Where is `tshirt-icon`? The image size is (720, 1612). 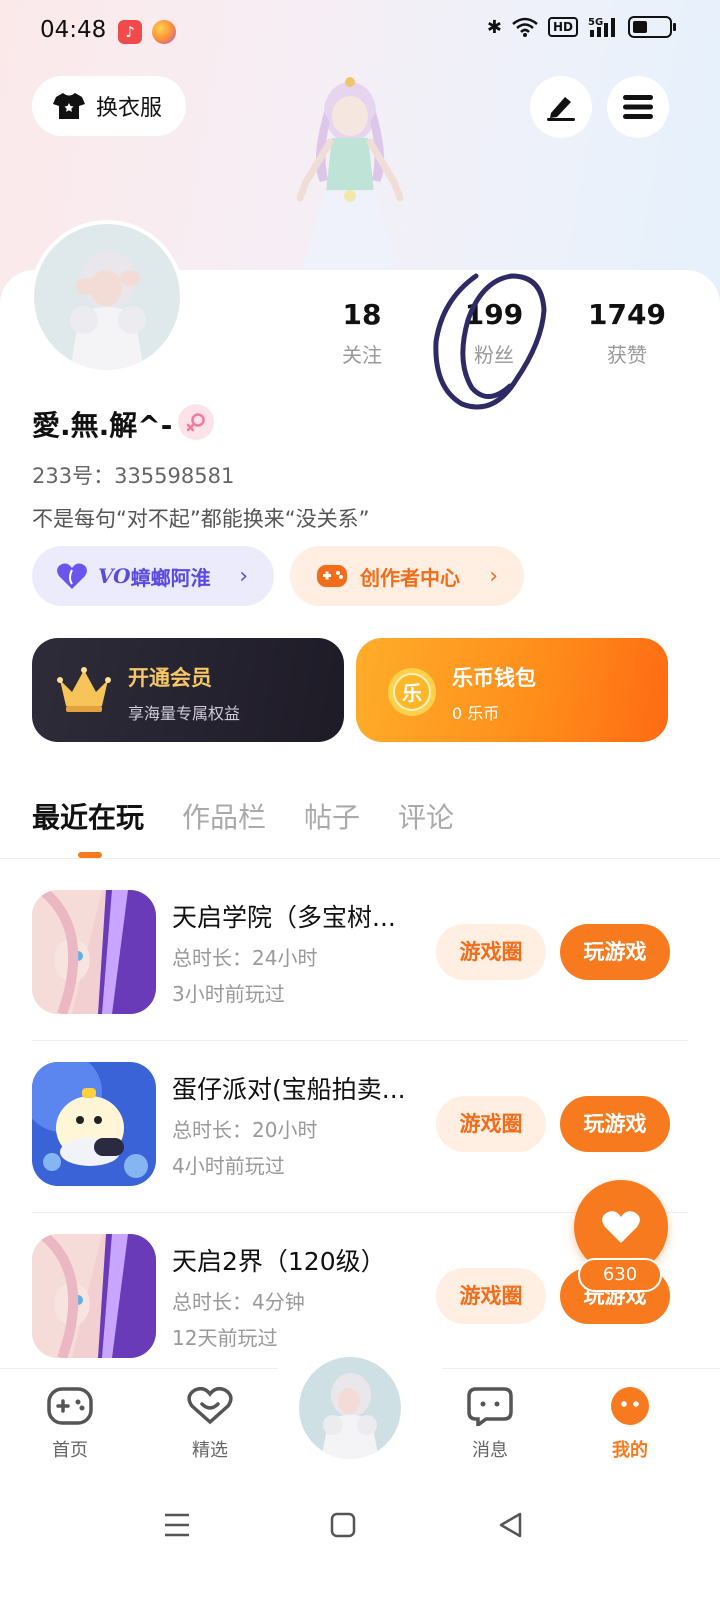 tshirt-icon is located at coordinates (69, 106).